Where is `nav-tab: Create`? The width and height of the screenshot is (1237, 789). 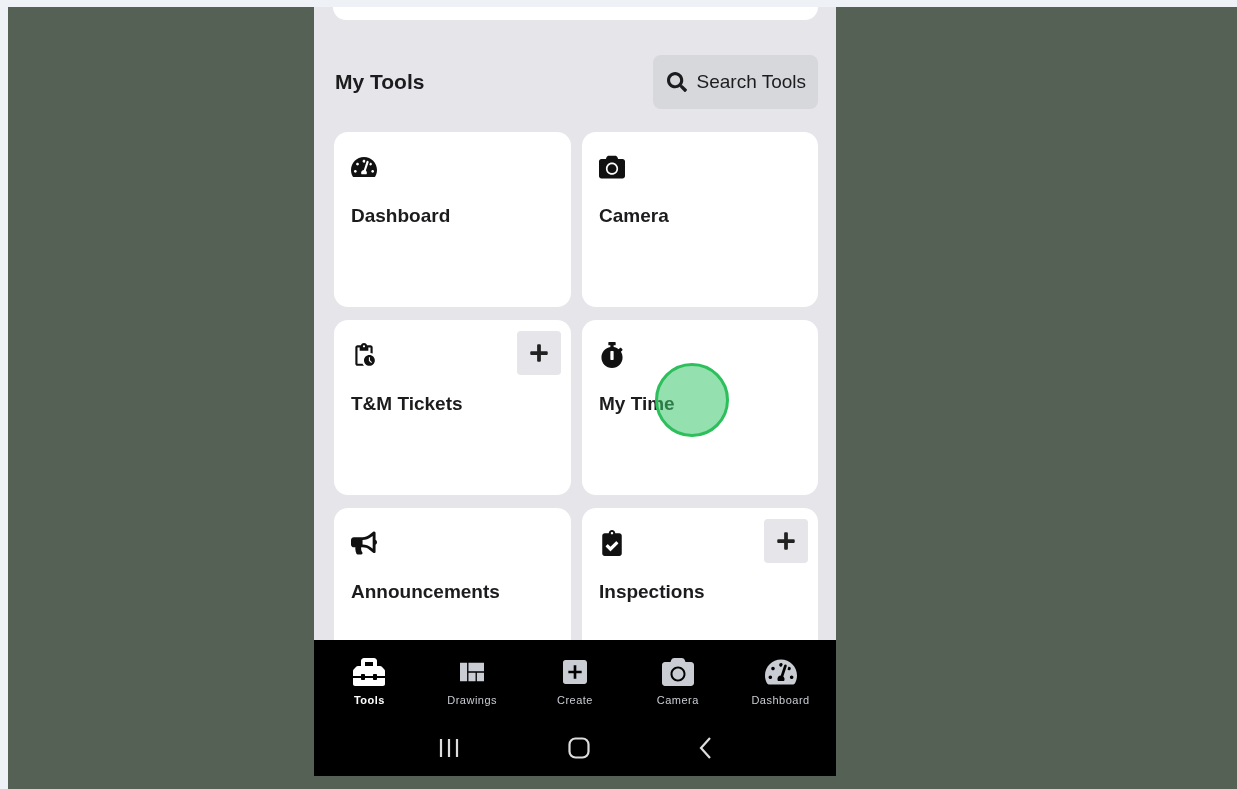
nav-tab: Create is located at coordinates (575, 680).